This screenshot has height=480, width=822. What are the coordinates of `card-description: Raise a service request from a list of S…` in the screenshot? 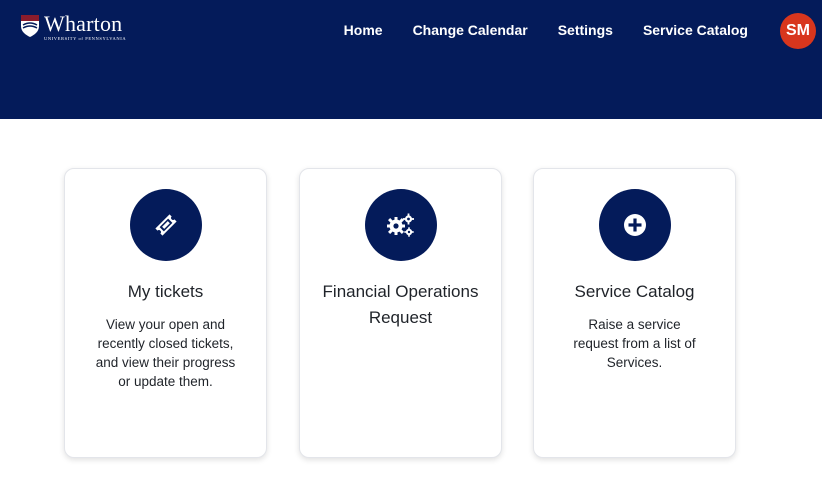 It's located at (634, 343).